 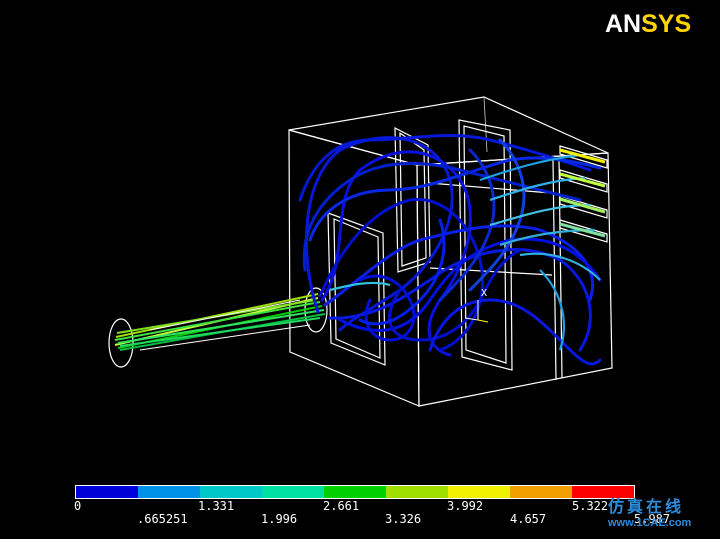 What do you see at coordinates (78, 506) in the screenshot?
I see `legend-label-upper: 0` at bounding box center [78, 506].